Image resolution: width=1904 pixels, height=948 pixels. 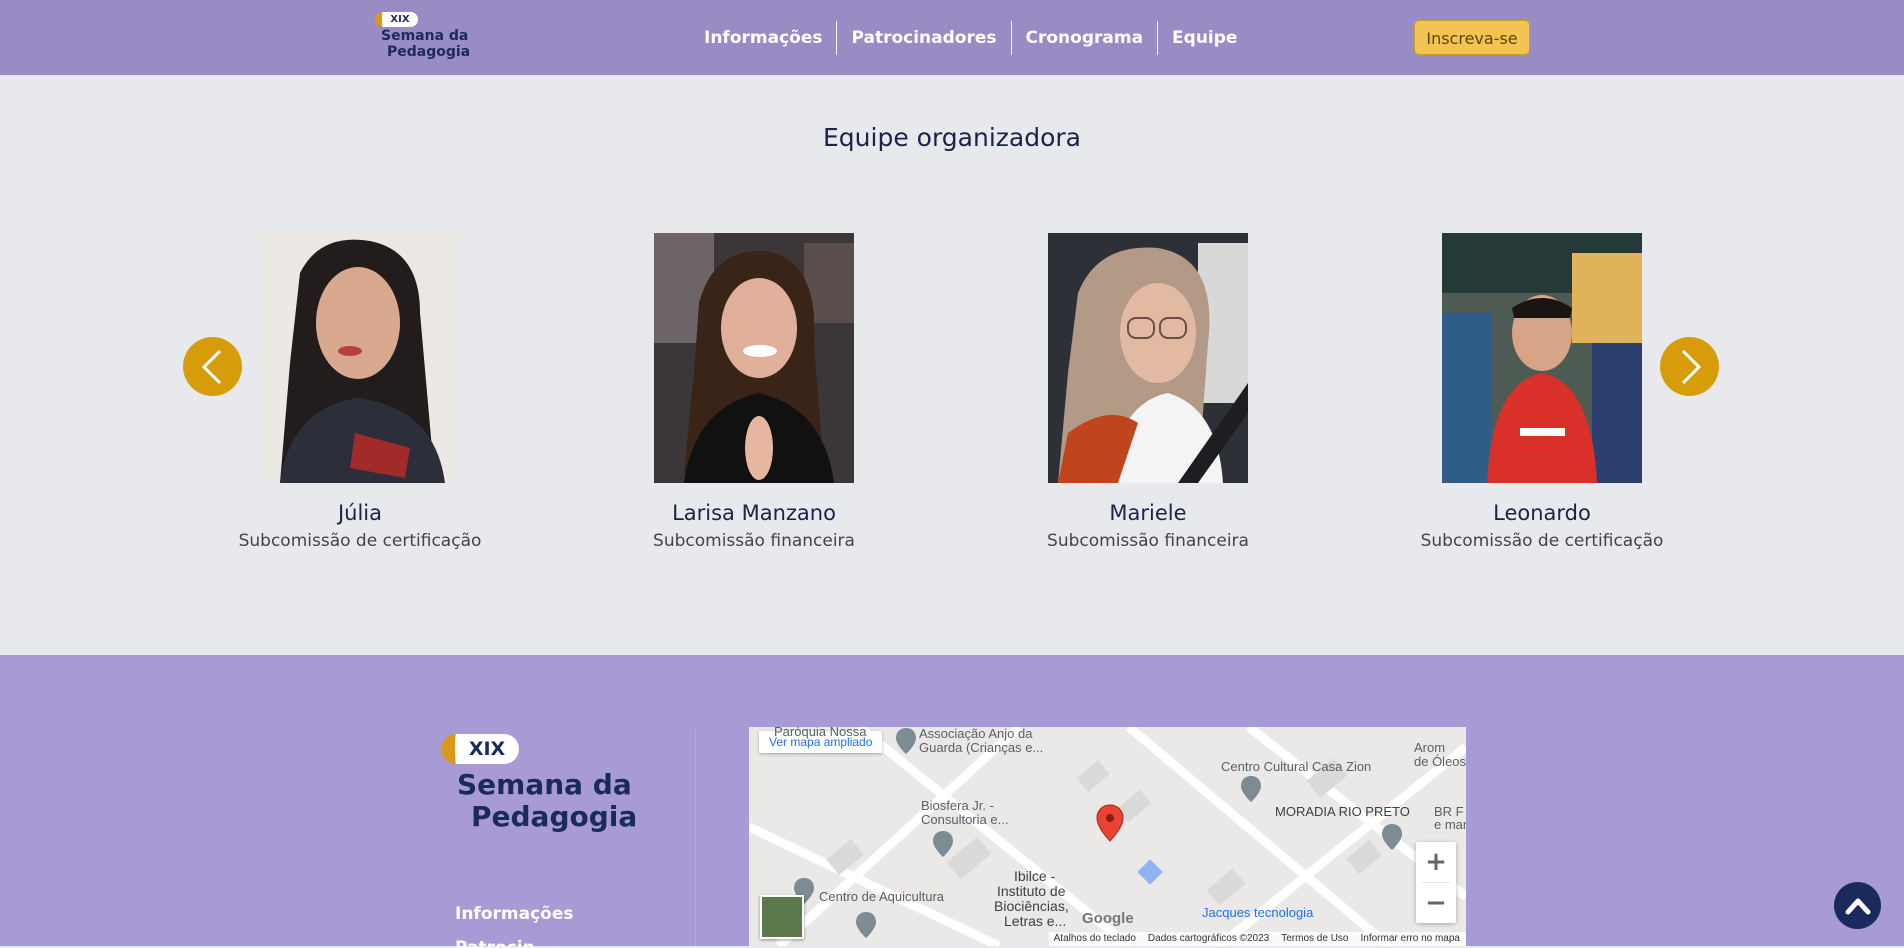 I want to click on terms-link: Termos de Uso, so click(x=1314, y=939).